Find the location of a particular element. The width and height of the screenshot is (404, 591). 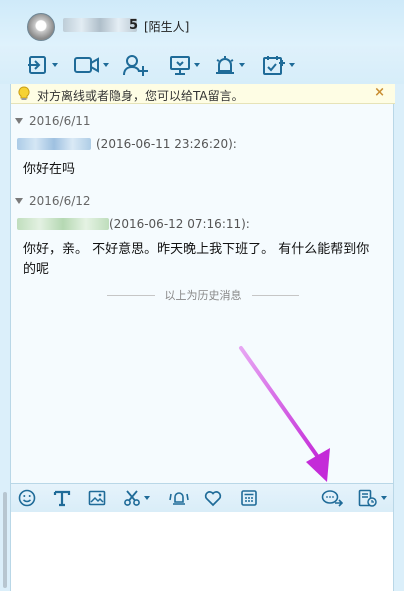

video-camera-icon is located at coordinates (86, 65).